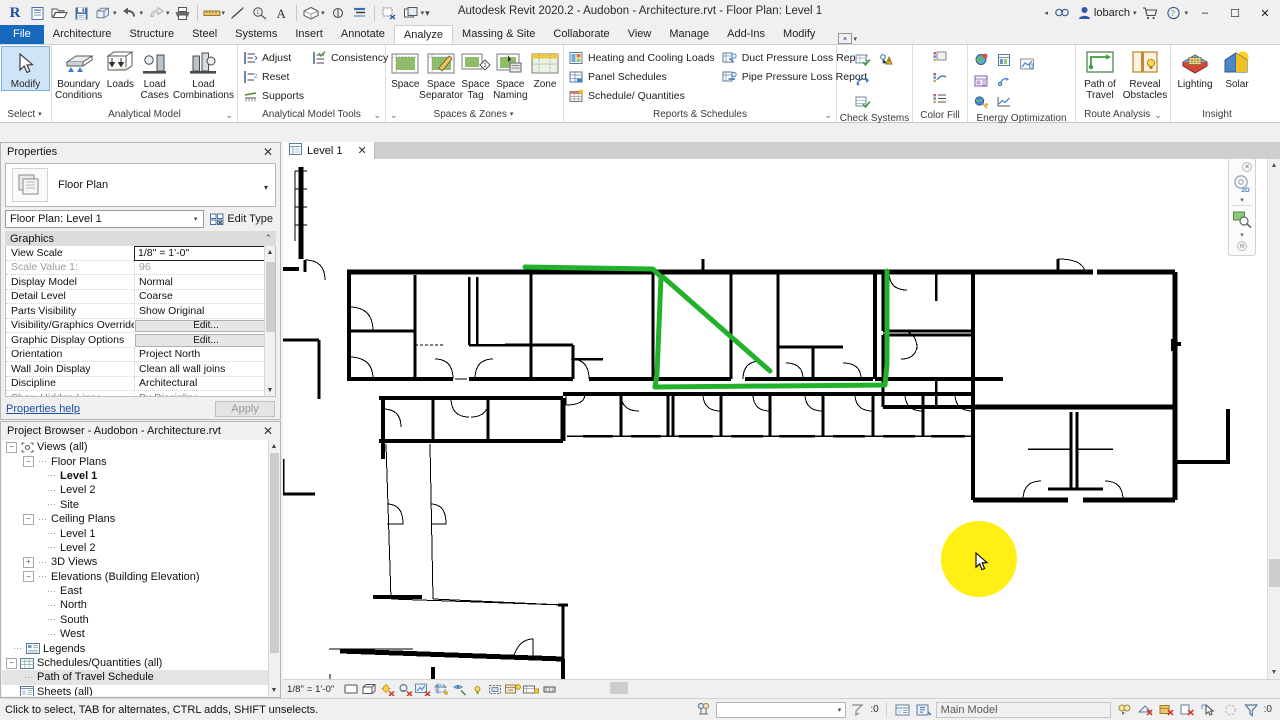 The width and height of the screenshot is (1280, 720). Describe the element at coordinates (309, 34) in the screenshot. I see `tab-insert: Insert` at that location.